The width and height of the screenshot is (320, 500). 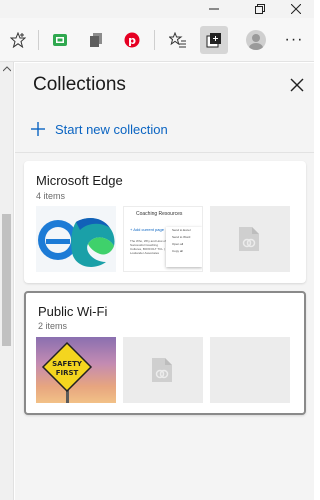 What do you see at coordinates (177, 251) in the screenshot?
I see `coaching-menu-item: Copy all` at bounding box center [177, 251].